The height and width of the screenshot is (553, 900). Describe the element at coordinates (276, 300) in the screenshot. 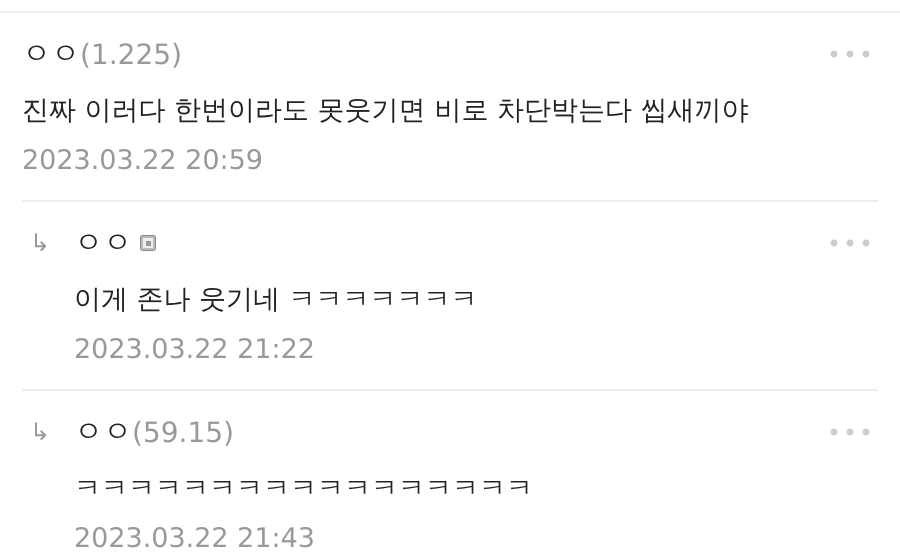

I see `comment-text: 이게 존나 웃기네 ㅋㅋㅋㅋㅋㅋㅋ` at that location.